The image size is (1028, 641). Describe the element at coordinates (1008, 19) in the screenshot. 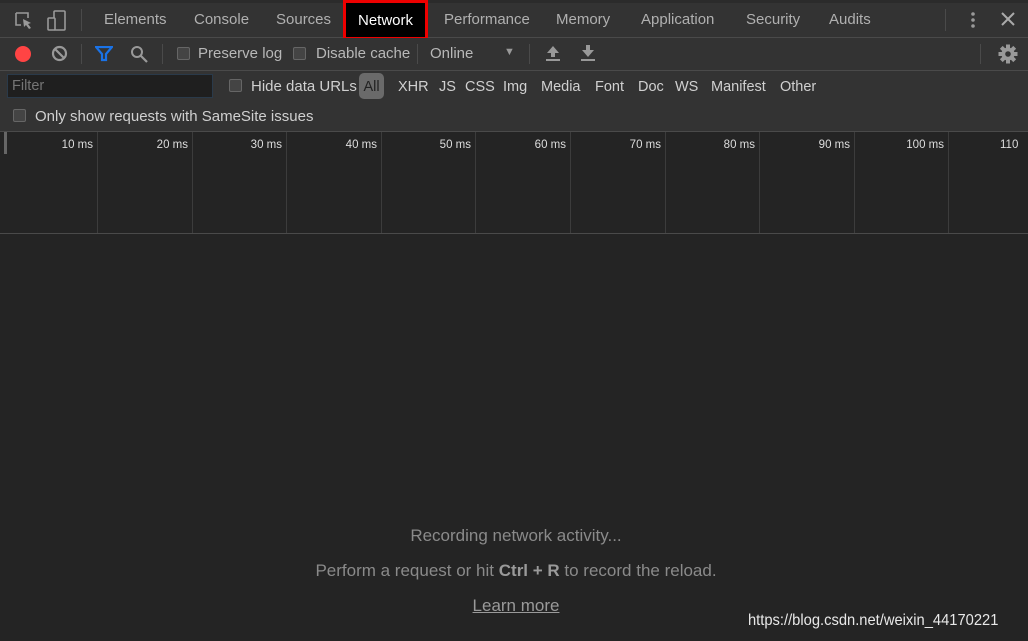

I see `close-icon` at that location.